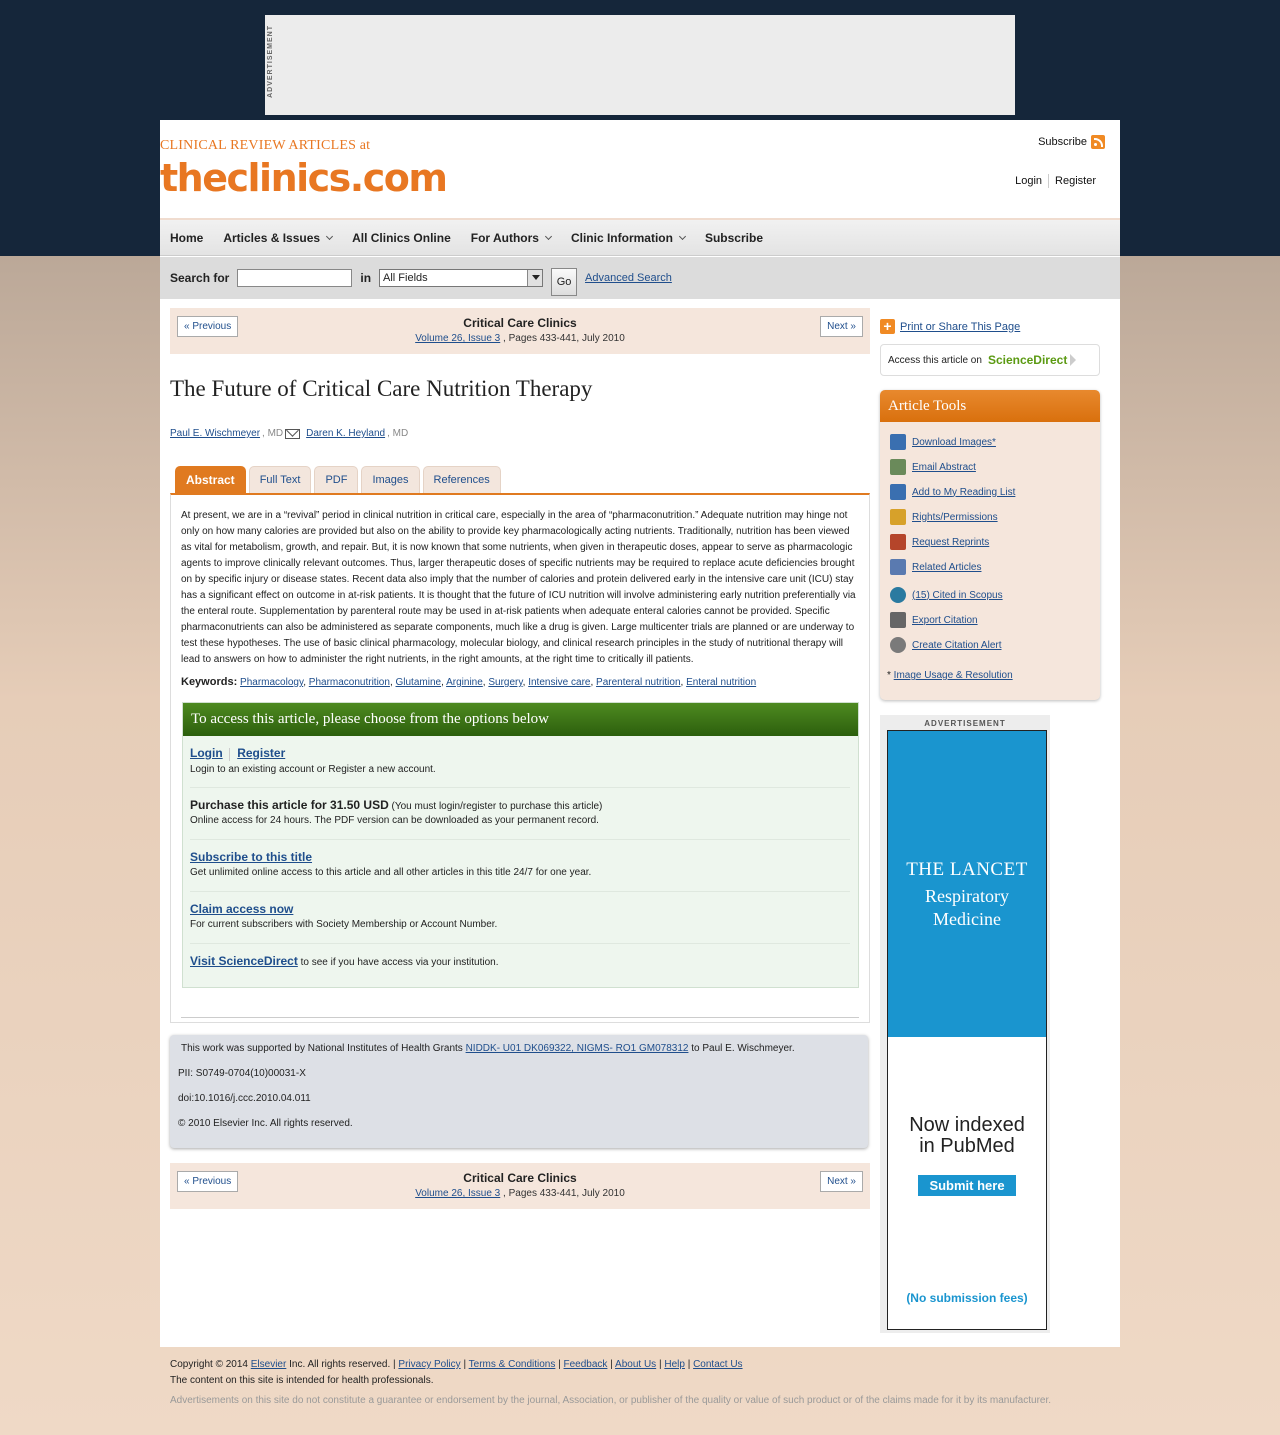 The width and height of the screenshot is (1280, 1435). I want to click on author-link: Daren K. Heyland, so click(345, 433).